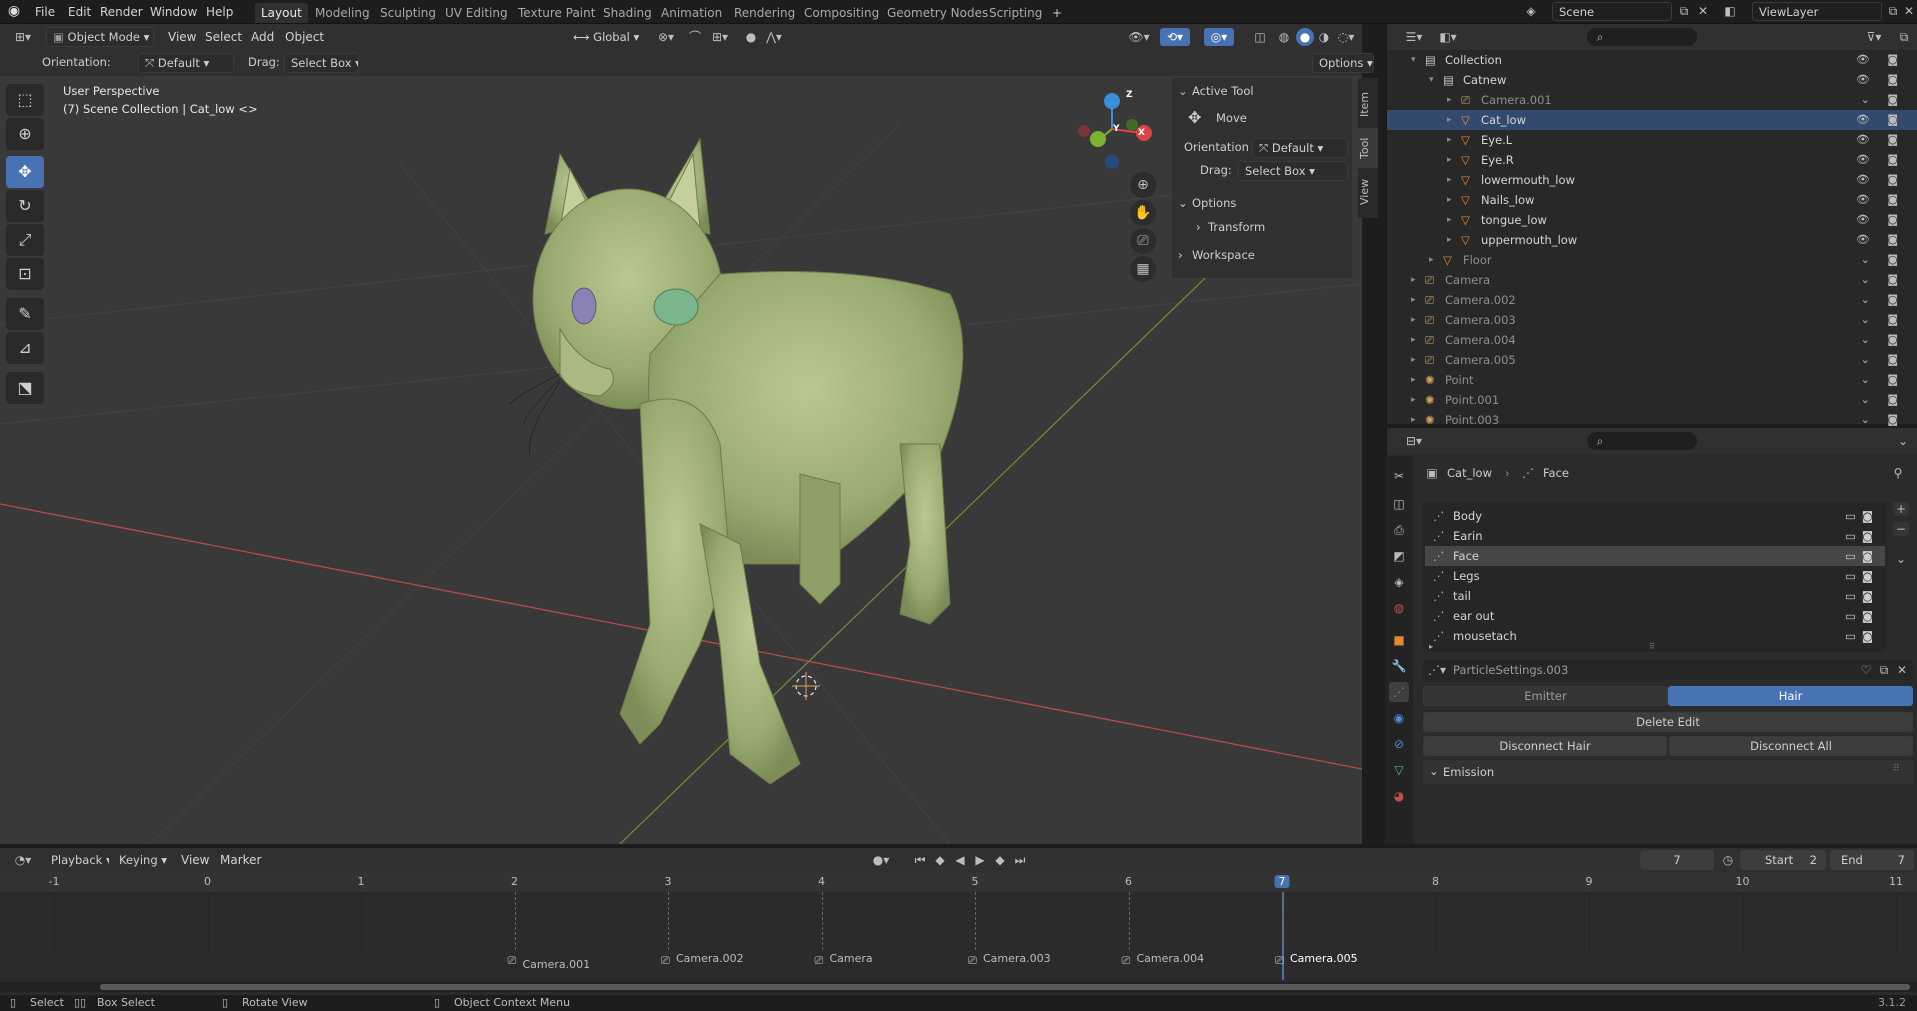  Describe the element at coordinates (1175, 37) in the screenshot. I see `gizmo-toggle-icon: ⟲▾` at that location.